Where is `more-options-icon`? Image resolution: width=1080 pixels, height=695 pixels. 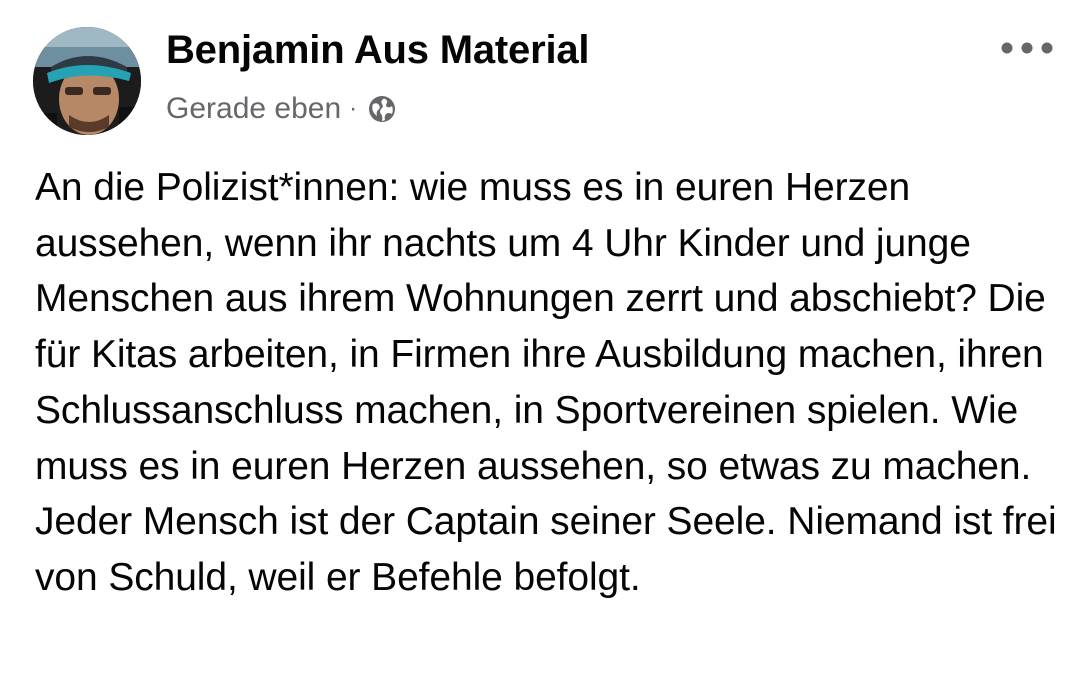
more-options-icon is located at coordinates (1027, 48).